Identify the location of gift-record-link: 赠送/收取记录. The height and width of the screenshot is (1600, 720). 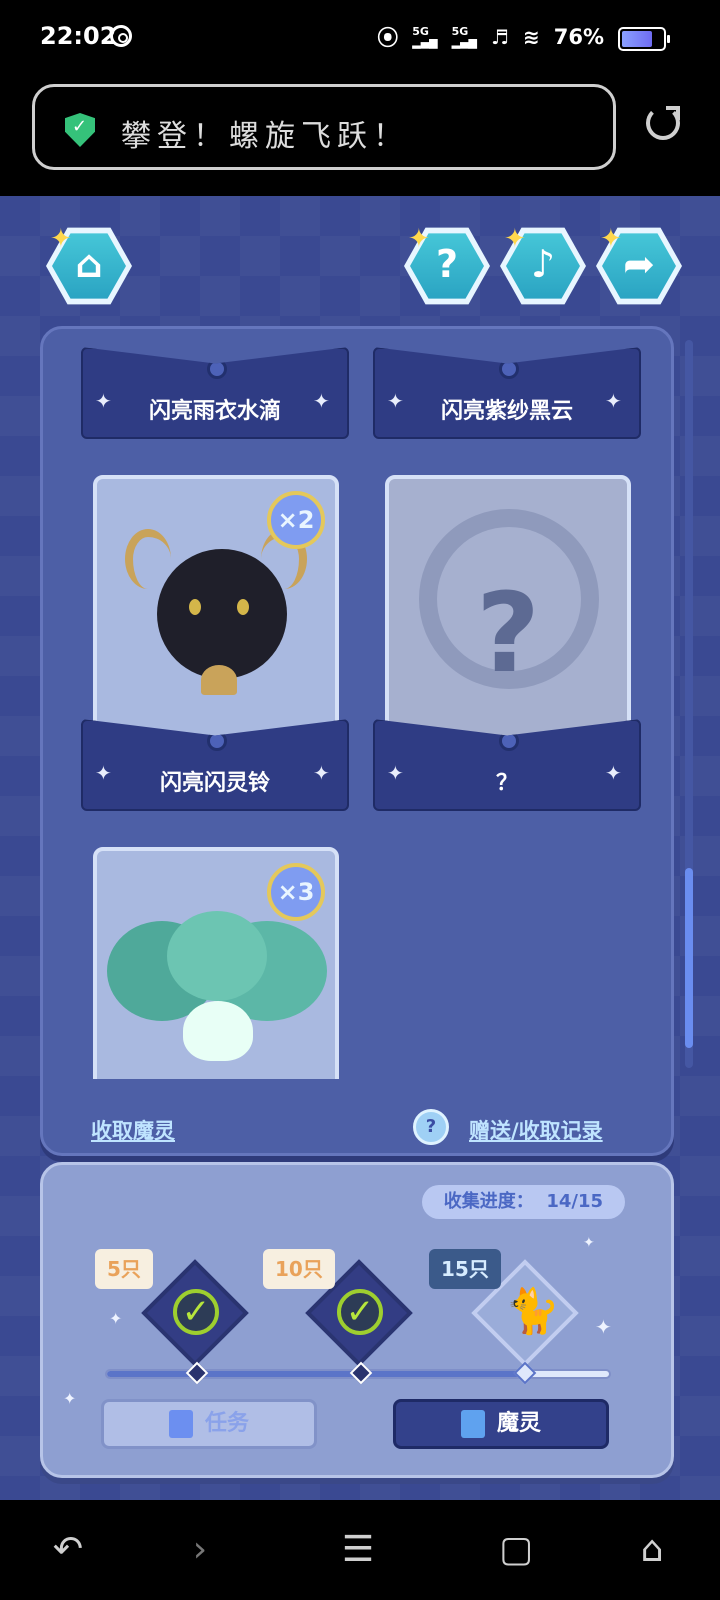
(536, 1130).